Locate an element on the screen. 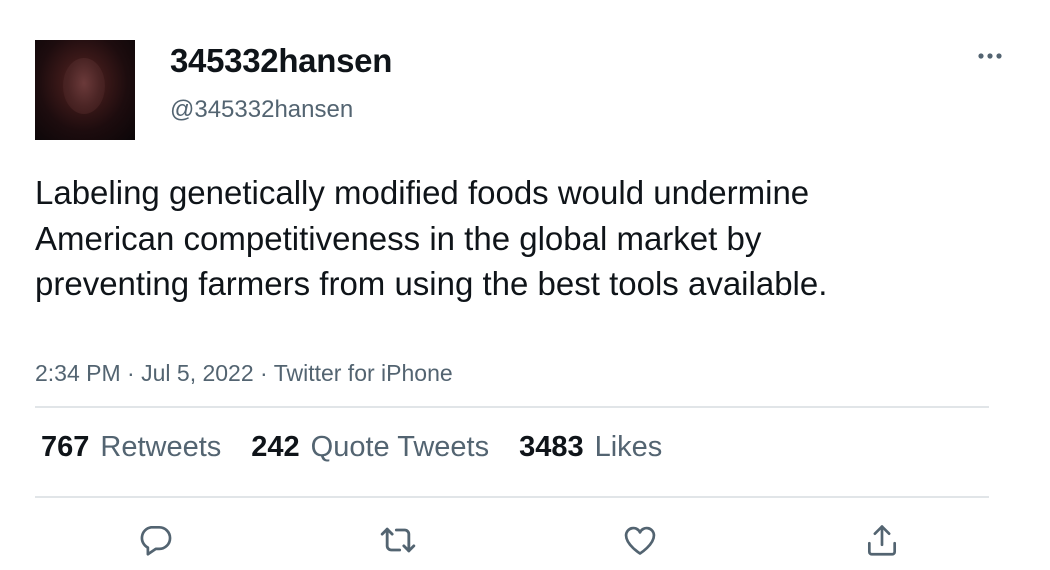 The height and width of the screenshot is (570, 1050). retweet-icon is located at coordinates (398, 540).